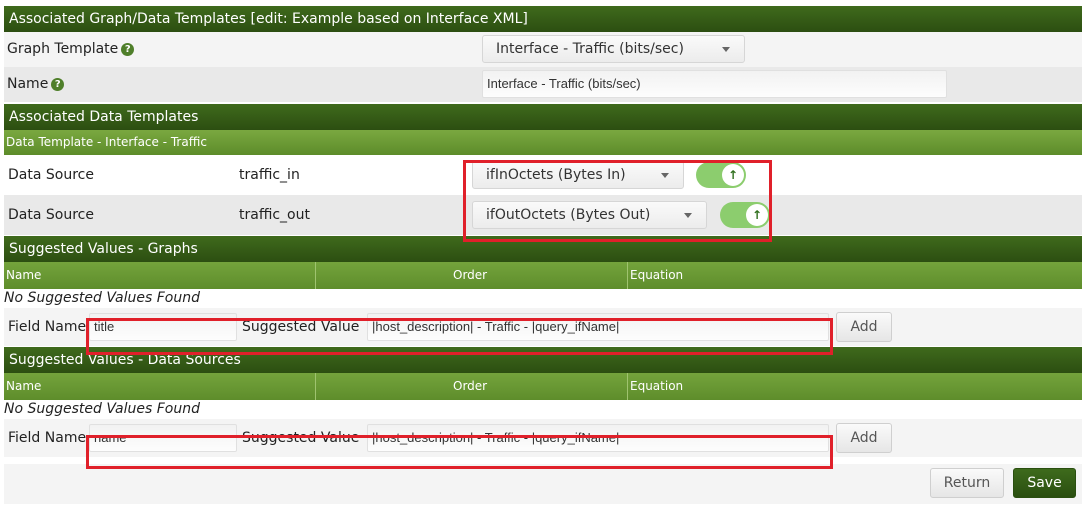  What do you see at coordinates (543, 360) in the screenshot?
I see `section-header-suggested-data-sources: Suggested Values - Data Sources` at bounding box center [543, 360].